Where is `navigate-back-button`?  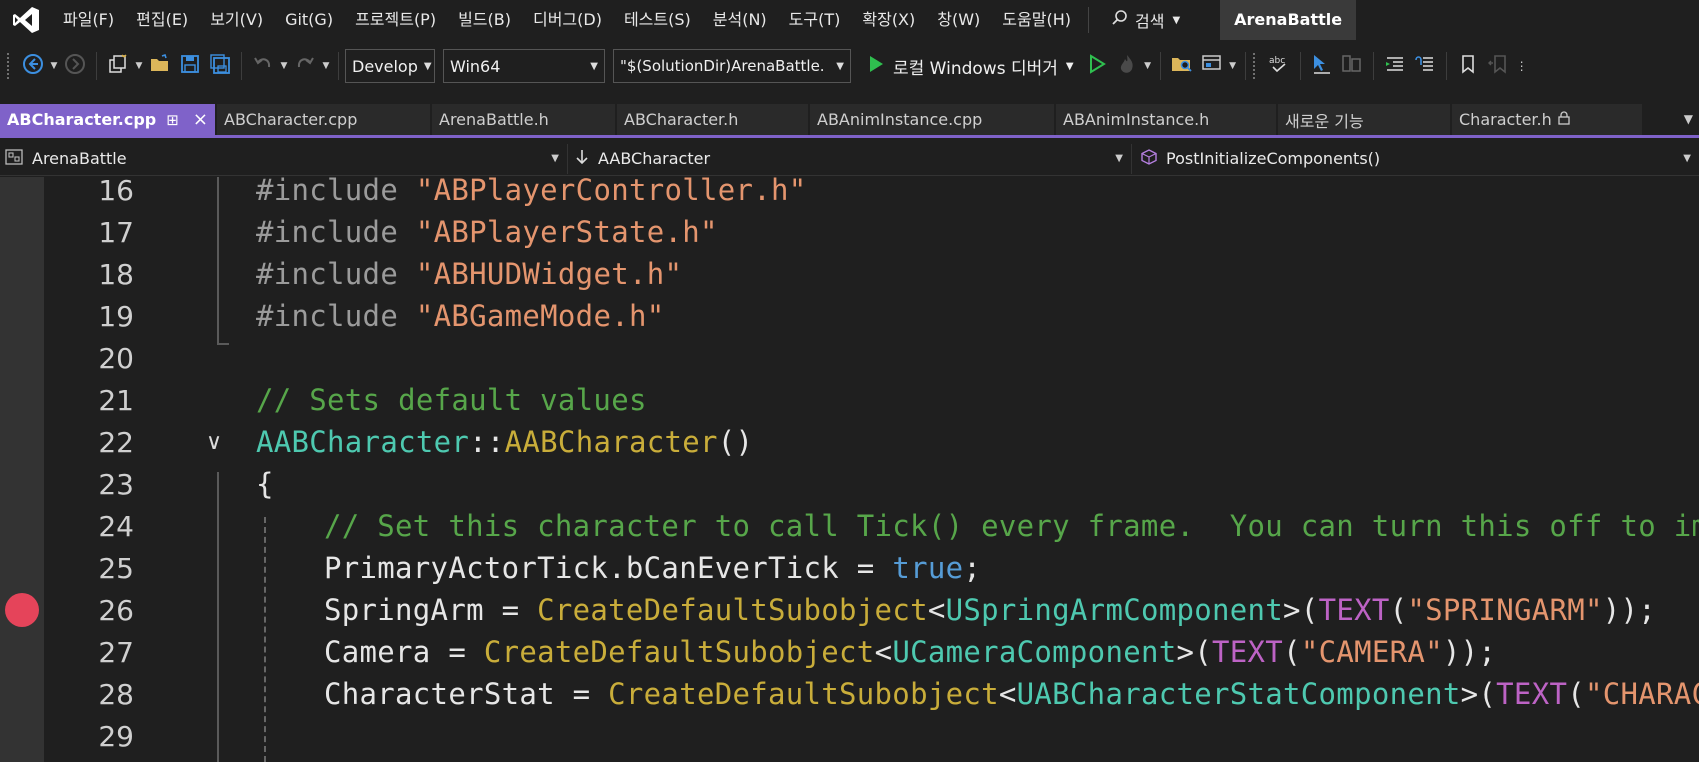
navigate-back-button is located at coordinates (33, 66).